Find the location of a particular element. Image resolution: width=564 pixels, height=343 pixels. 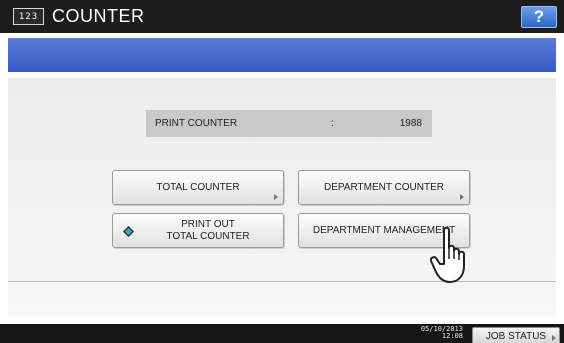

print-counter-value: 1988 is located at coordinates (410, 123).